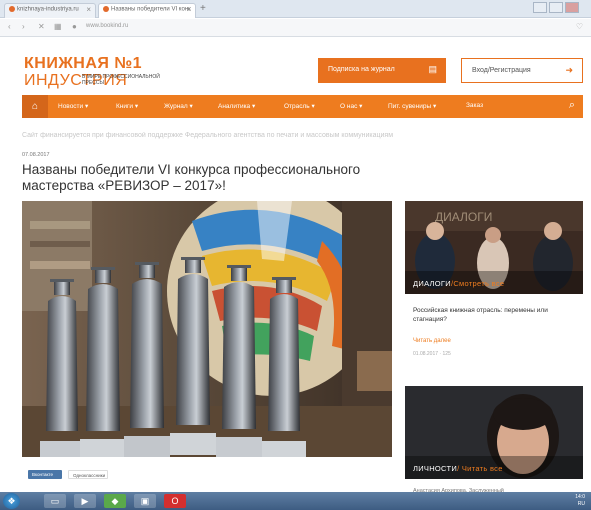  Describe the element at coordinates (35, 106) in the screenshot. I see `home-icon: ⌂` at that location.